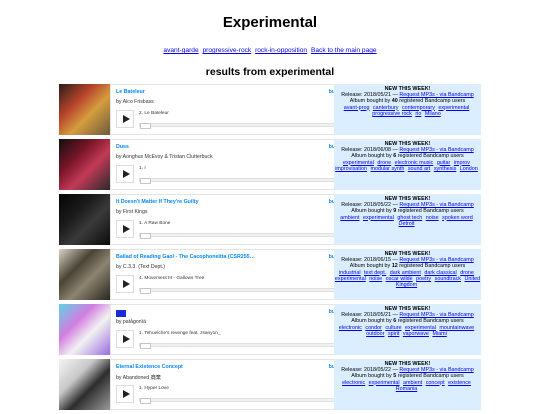 Image resolution: width=540 pixels, height=414 pixels. Describe the element at coordinates (157, 202) in the screenshot. I see `album-title-link: It Doesn't Matter If They're Guilty` at that location.